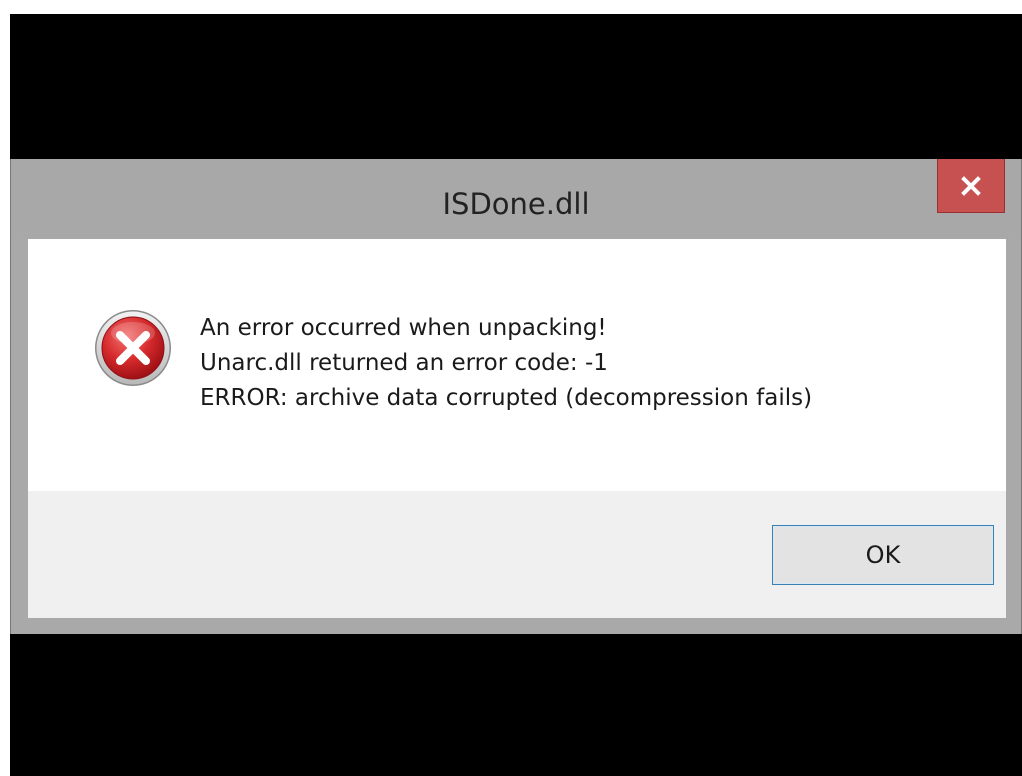 This screenshot has width=1022, height=776. I want to click on close-icon, so click(971, 185).